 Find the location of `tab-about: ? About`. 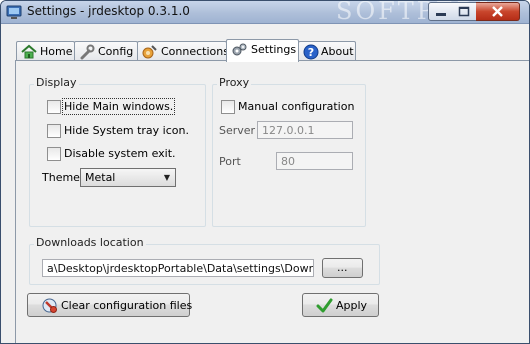

tab-about: ? About is located at coordinates (327, 51).